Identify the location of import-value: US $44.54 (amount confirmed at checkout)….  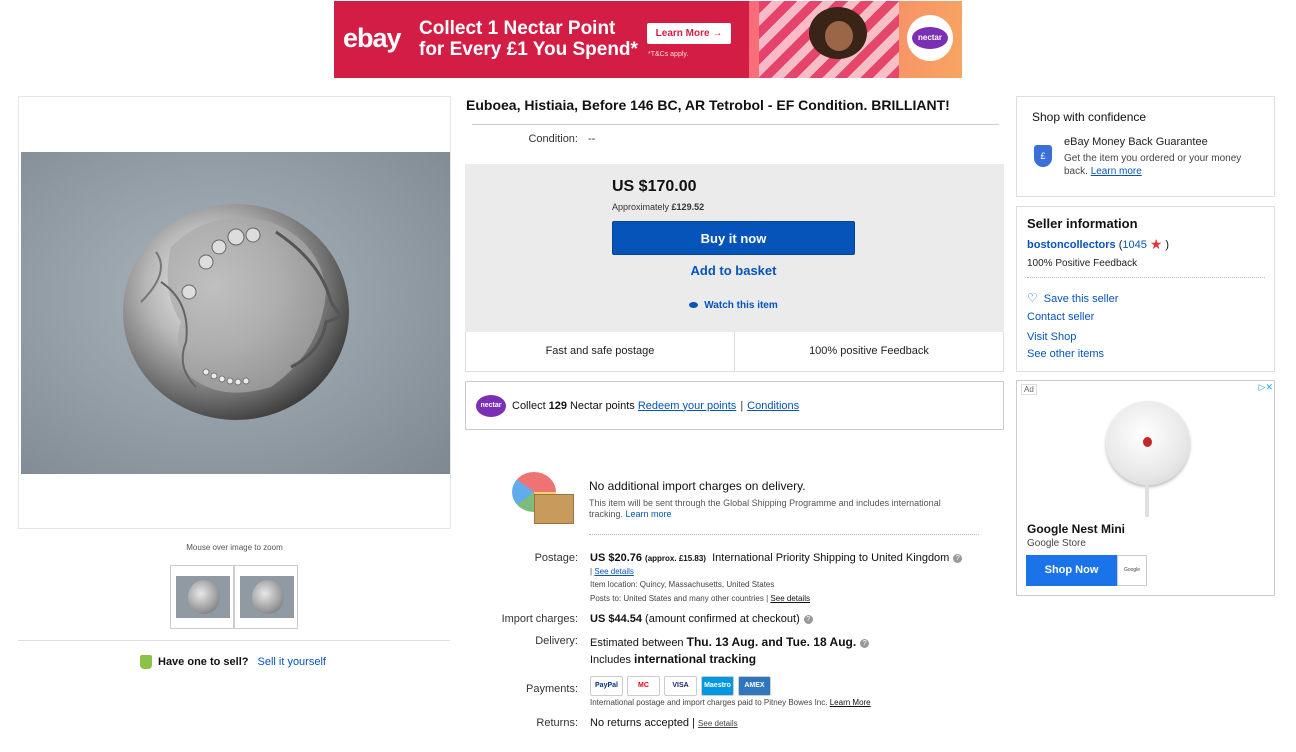
(701, 619).